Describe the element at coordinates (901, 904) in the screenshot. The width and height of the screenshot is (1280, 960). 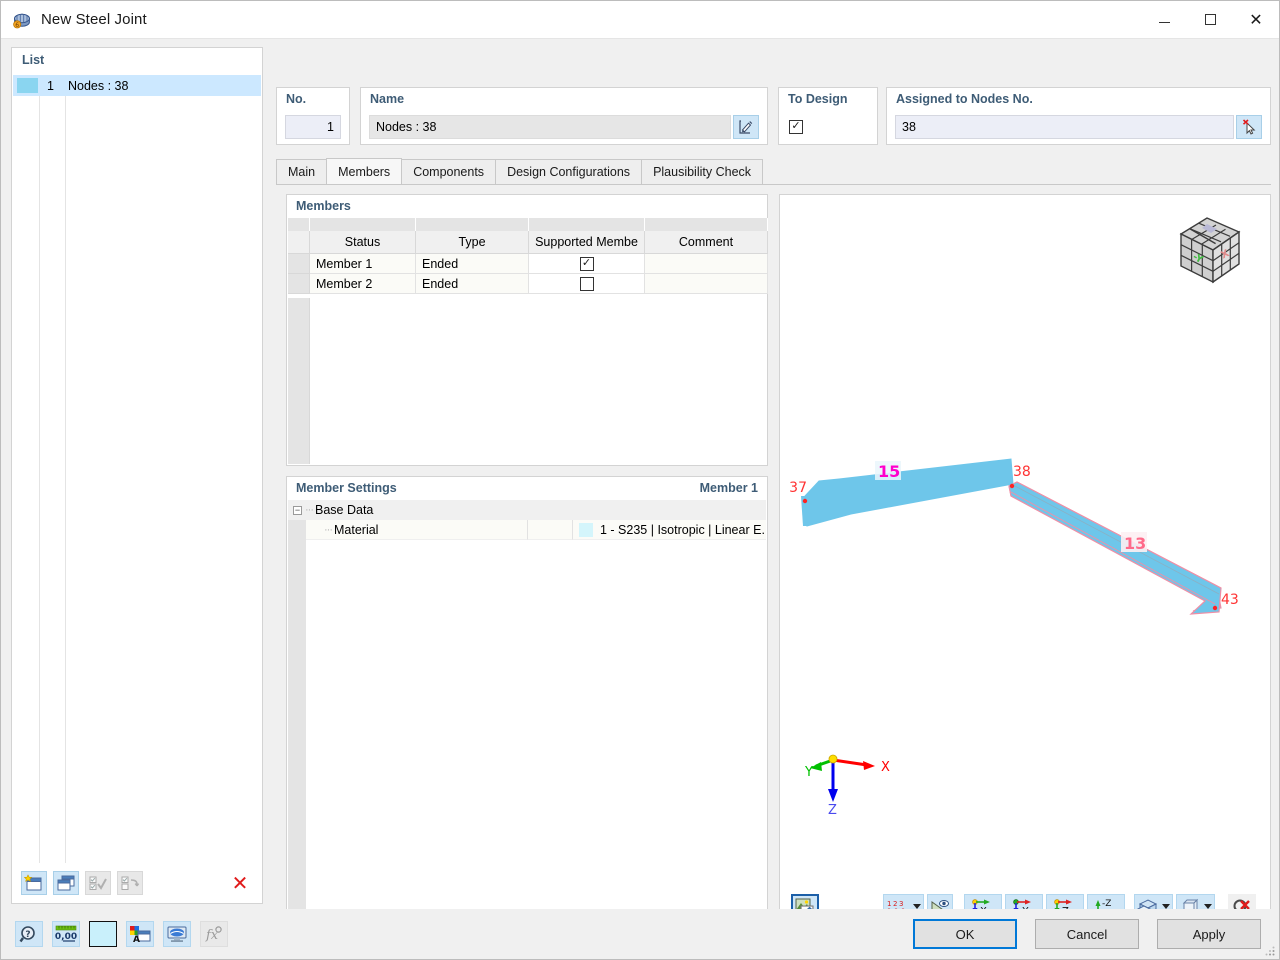
I see `svg-text: 3` at that location.